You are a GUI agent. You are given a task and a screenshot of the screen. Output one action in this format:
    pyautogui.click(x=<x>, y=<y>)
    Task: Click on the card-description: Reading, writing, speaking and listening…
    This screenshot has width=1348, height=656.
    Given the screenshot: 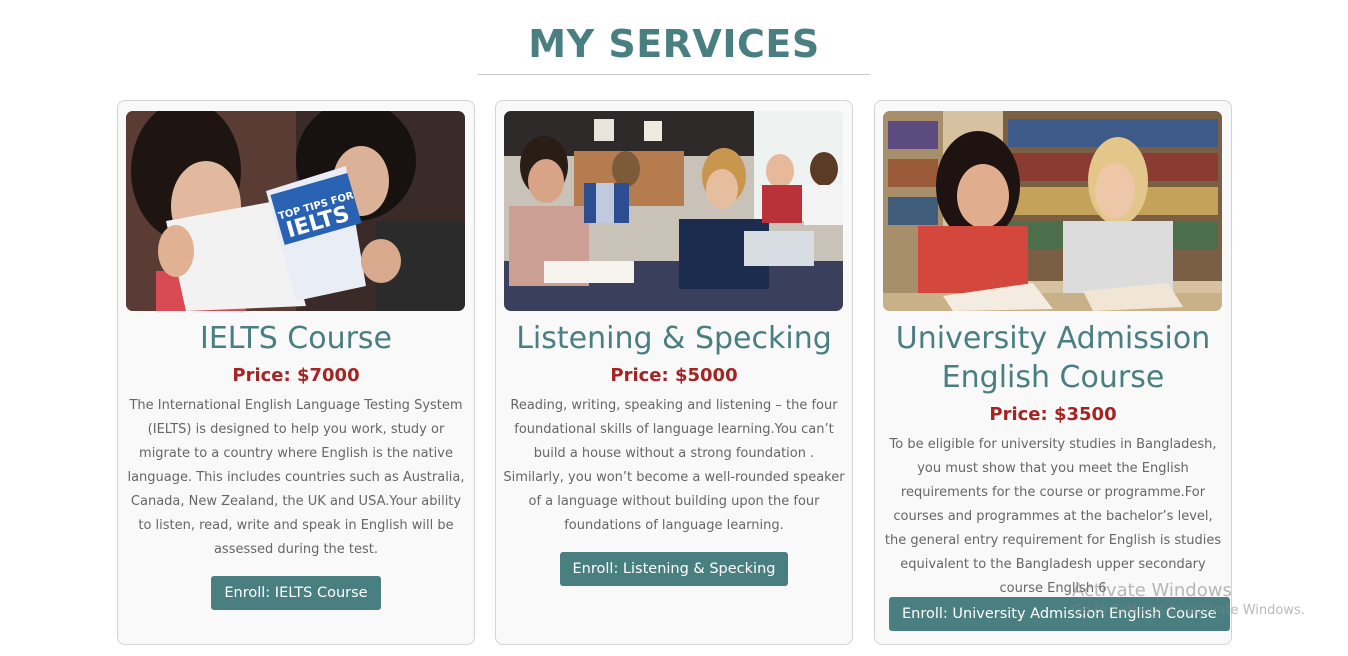 What is the action you would take?
    pyautogui.click(x=674, y=465)
    